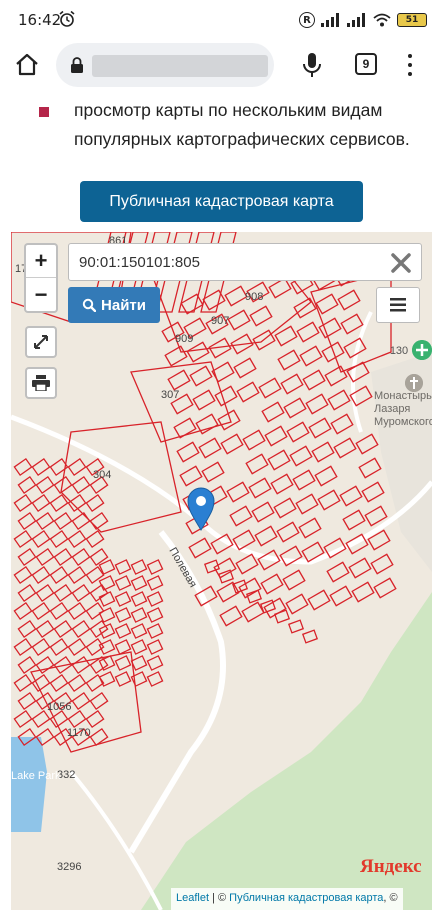 This screenshot has height=910, width=443. Describe the element at coordinates (254, 297) in the screenshot. I see `parcel-label-908: 908` at that location.